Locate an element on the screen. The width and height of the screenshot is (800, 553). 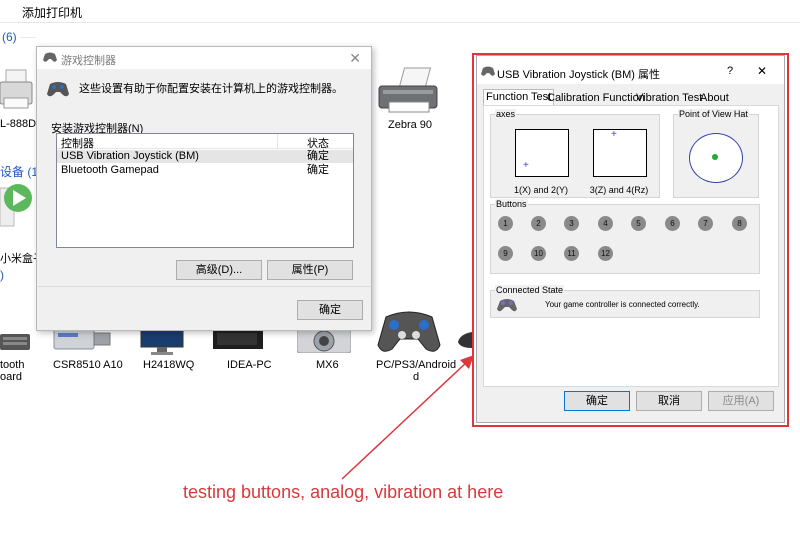
dialog-description: 这些设置有助于你配置安装在计算机上的游戏控制器。 is located at coordinates (211, 89).